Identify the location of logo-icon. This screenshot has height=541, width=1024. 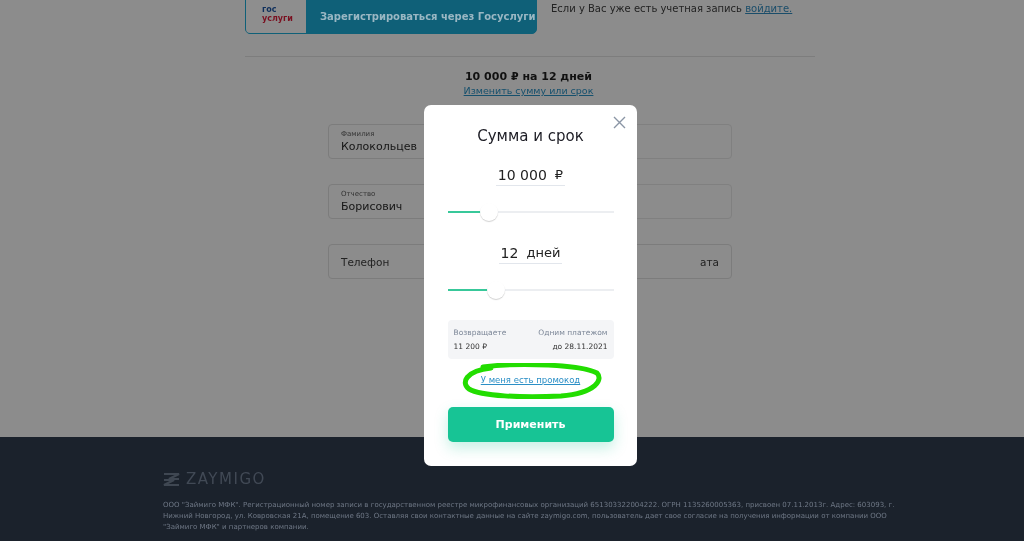
(171, 479).